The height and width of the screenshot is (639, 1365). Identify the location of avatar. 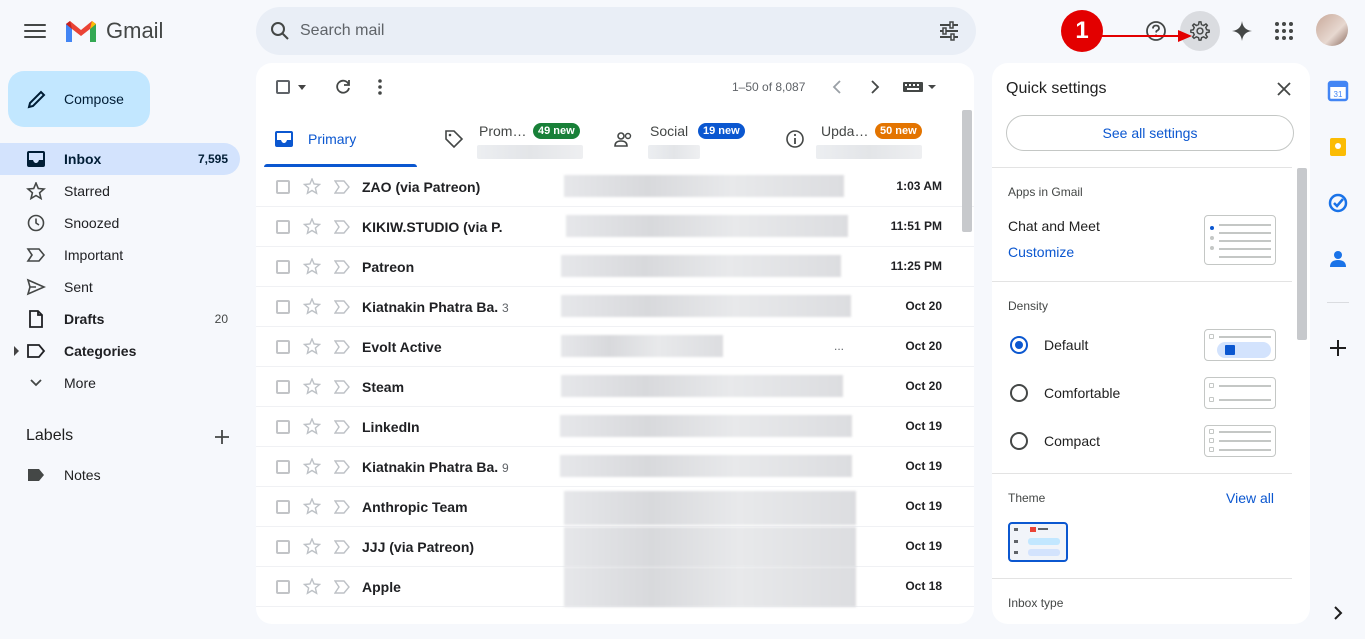
(1332, 30).